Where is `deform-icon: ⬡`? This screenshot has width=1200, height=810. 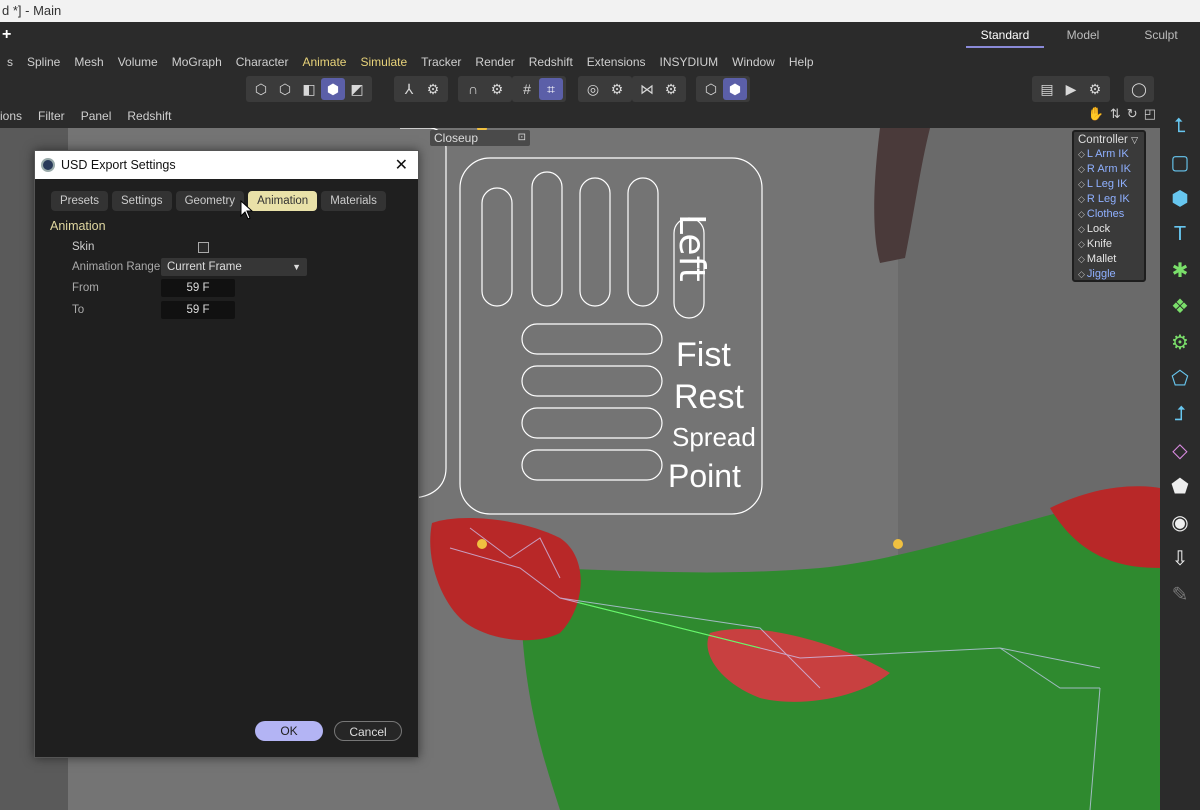 deform-icon: ⬡ is located at coordinates (711, 89).